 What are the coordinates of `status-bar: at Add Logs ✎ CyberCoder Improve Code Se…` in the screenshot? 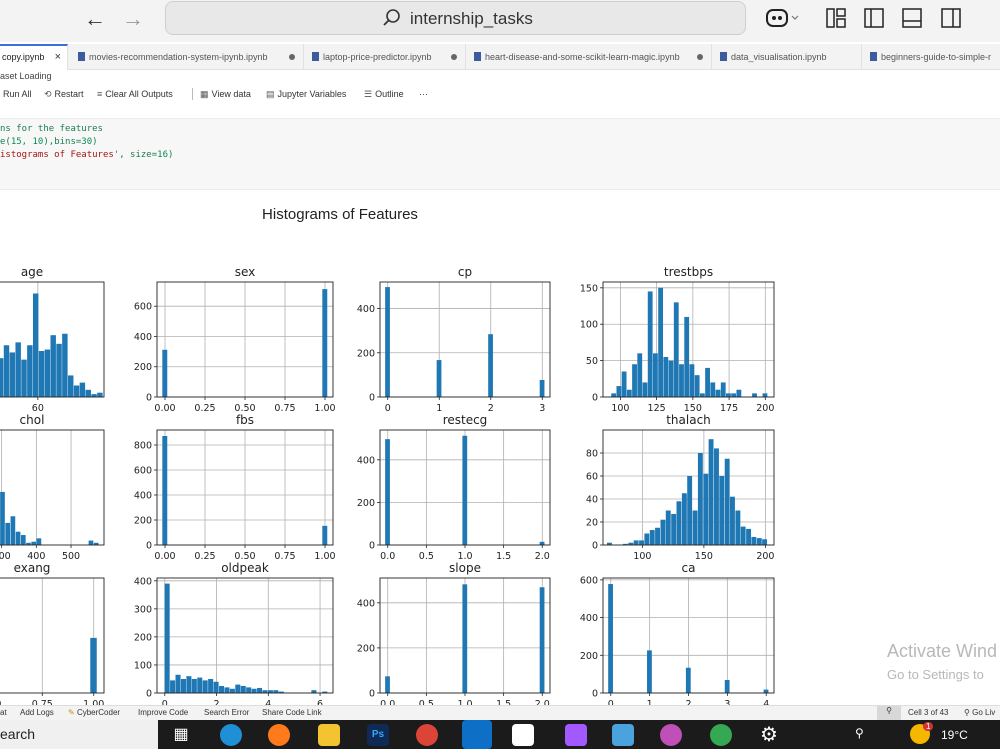 It's located at (500, 712).